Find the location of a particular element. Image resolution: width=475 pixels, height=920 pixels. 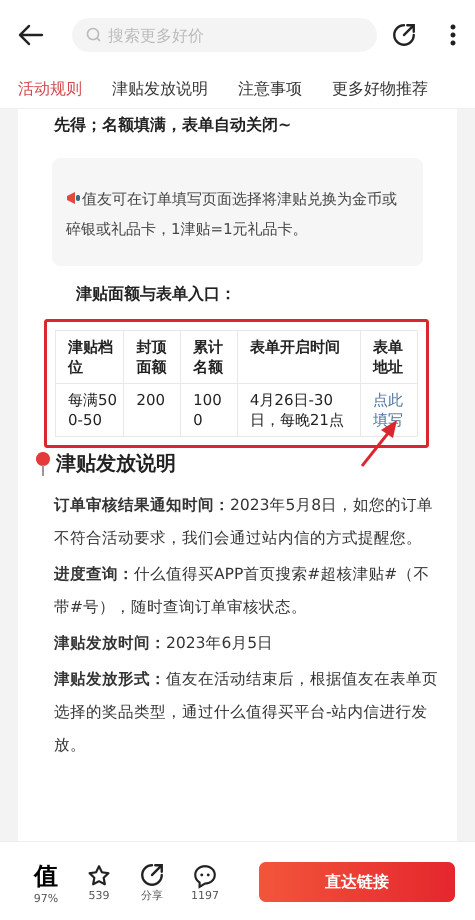

worth-icon: 值 is located at coordinates (46, 876).